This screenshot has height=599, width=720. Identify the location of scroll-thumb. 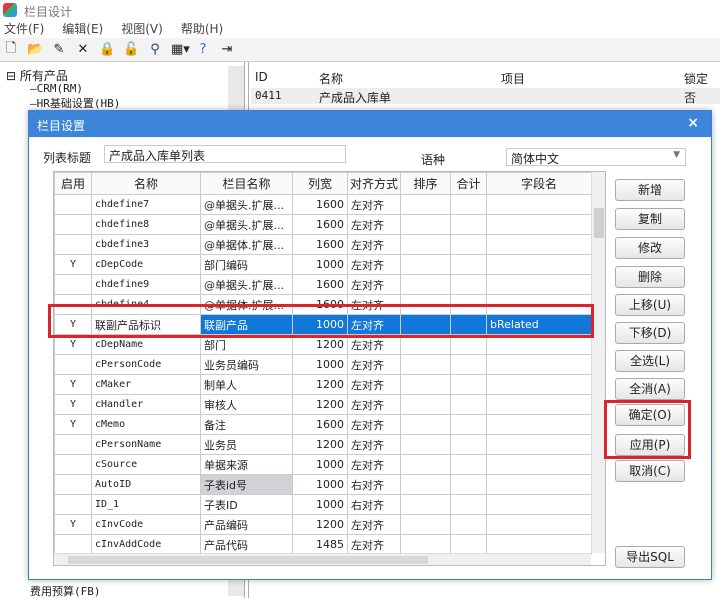
(599, 223).